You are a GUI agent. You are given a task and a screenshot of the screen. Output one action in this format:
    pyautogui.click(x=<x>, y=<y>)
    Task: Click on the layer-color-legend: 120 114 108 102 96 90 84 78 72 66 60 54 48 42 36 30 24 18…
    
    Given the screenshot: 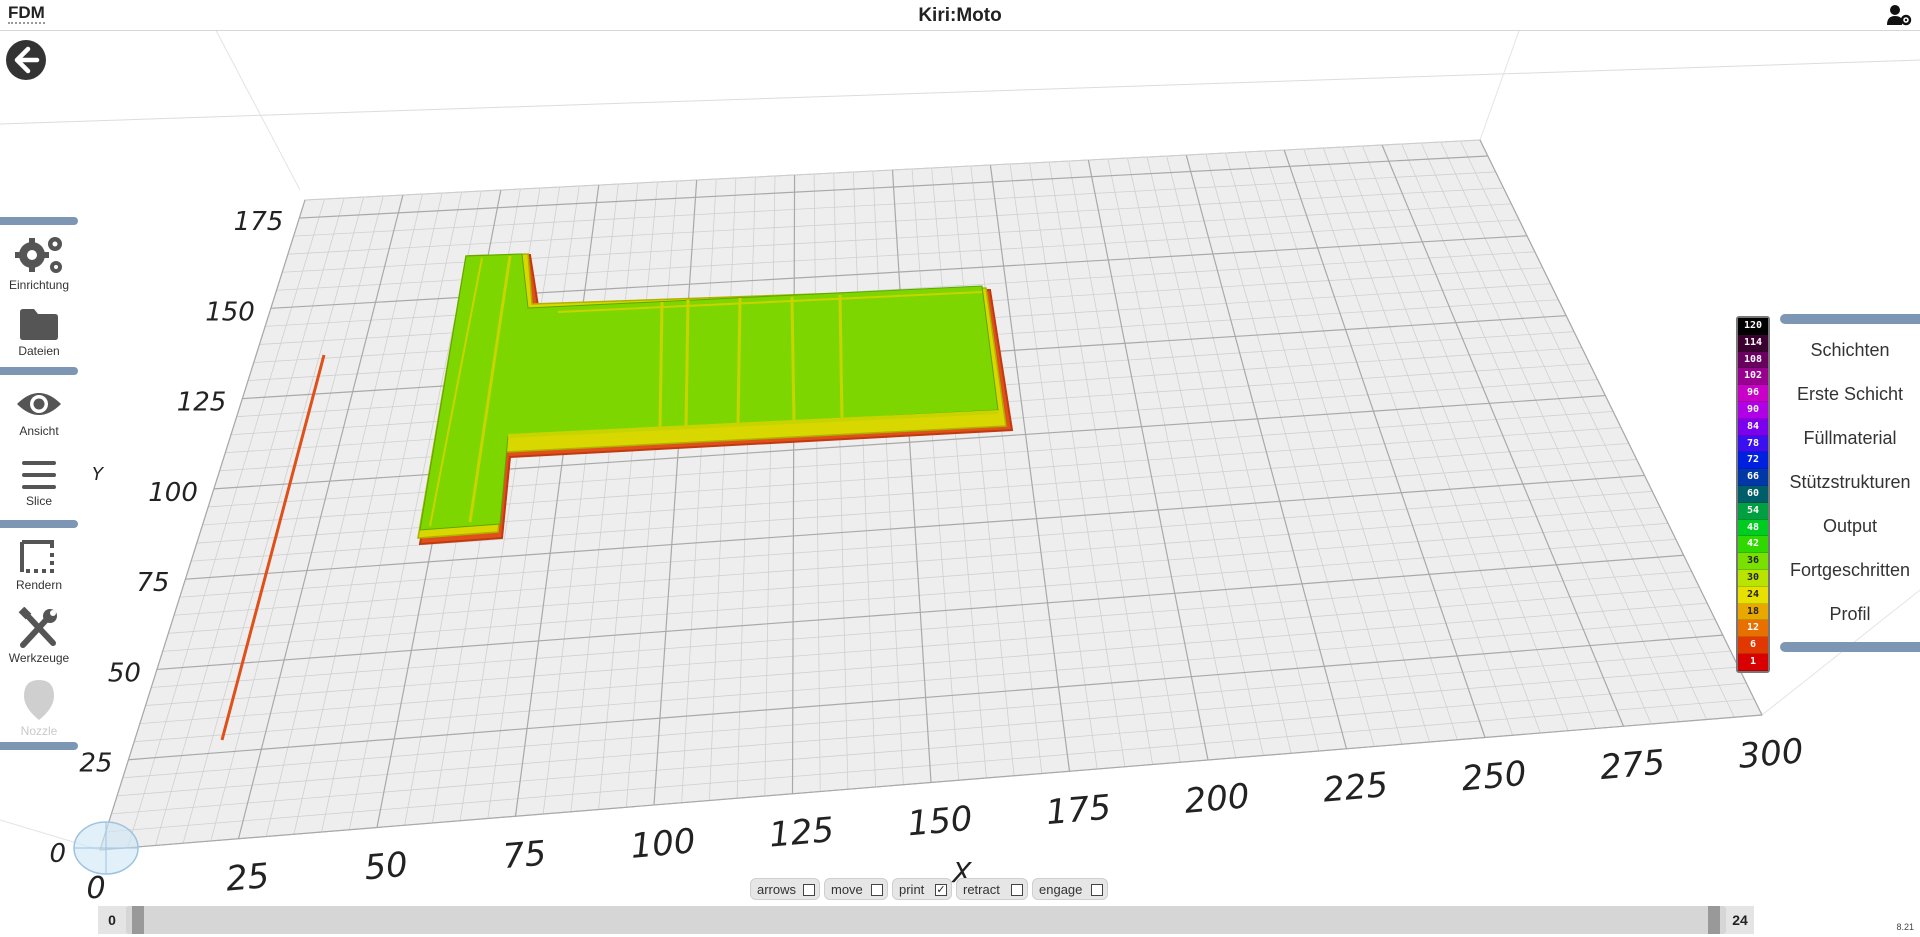 What is the action you would take?
    pyautogui.click(x=1753, y=494)
    